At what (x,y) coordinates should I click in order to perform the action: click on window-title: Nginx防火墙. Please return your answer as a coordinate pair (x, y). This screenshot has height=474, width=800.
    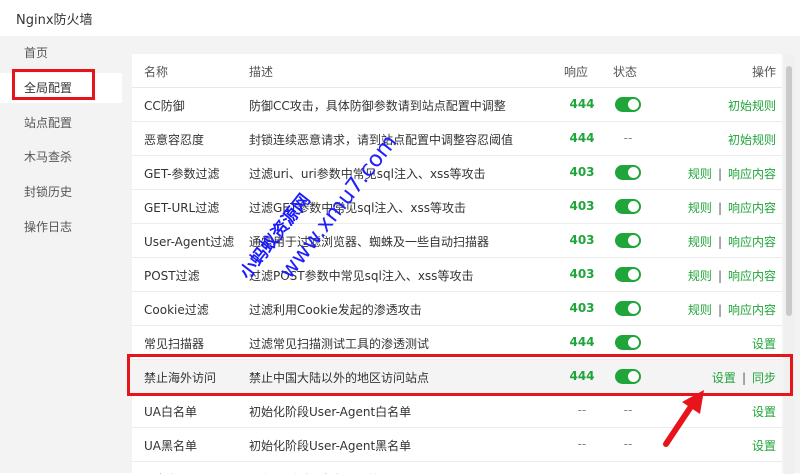
    Looking at the image, I should click on (54, 20).